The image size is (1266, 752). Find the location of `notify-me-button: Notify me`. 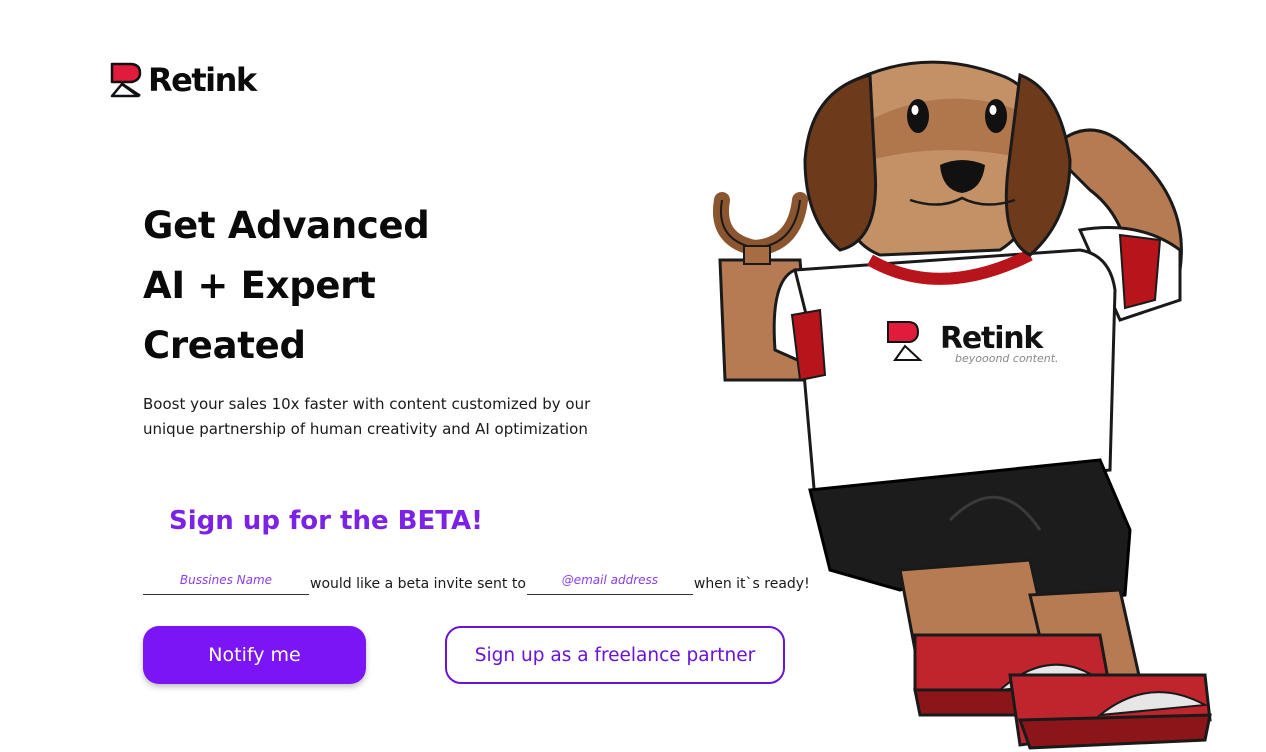

notify-me-button: Notify me is located at coordinates (254, 655).